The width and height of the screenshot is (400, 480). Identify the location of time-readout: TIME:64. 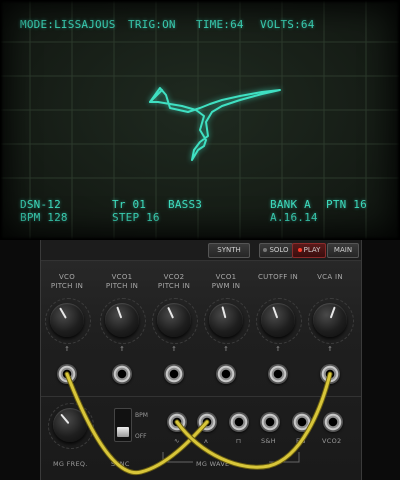
(220, 24).